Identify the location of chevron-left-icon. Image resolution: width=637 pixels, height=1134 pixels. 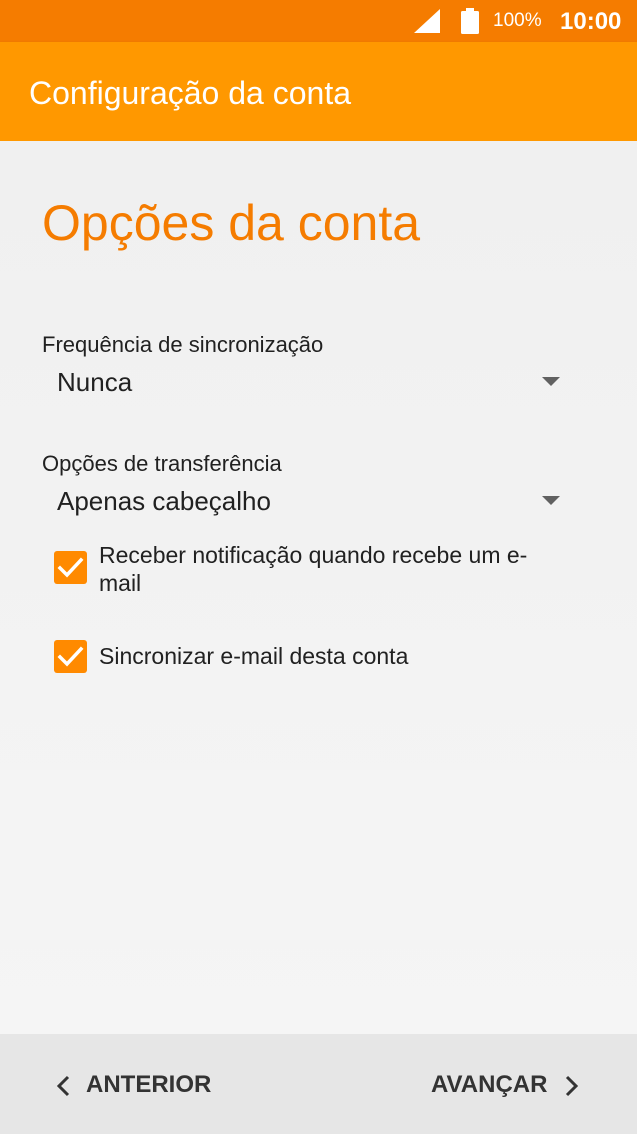
(63, 1086).